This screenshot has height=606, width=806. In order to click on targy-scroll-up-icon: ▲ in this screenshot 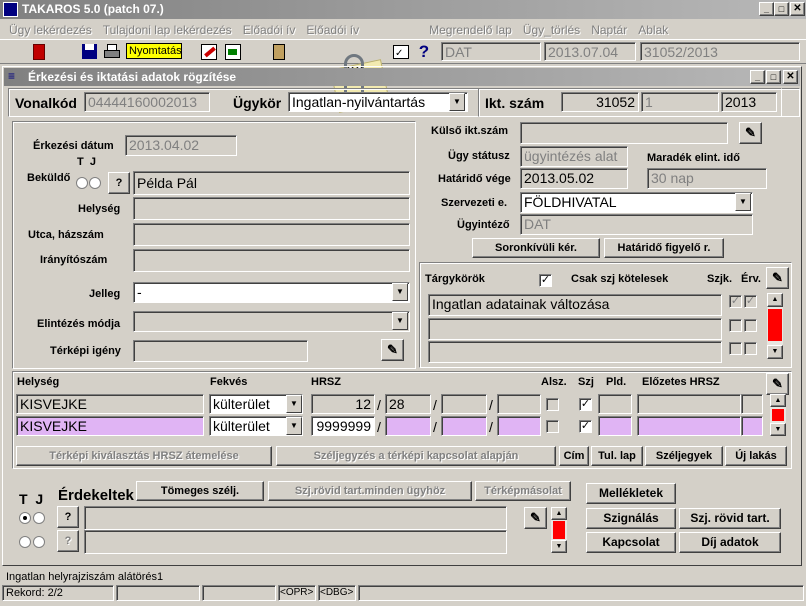, I will do `click(775, 300)`.